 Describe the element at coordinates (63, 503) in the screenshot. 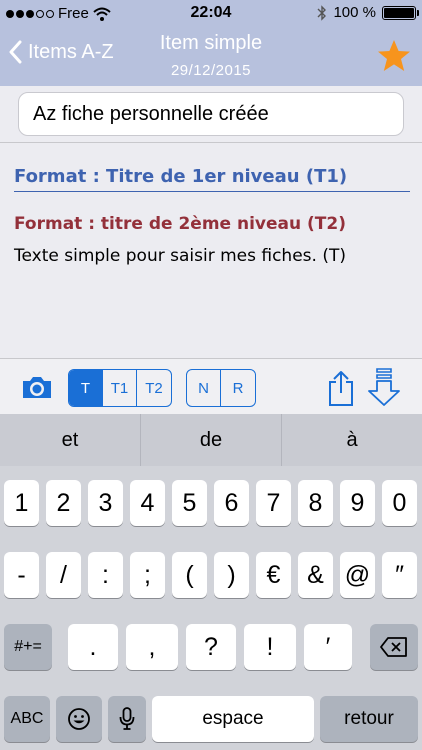

I see `key-2: 2` at that location.